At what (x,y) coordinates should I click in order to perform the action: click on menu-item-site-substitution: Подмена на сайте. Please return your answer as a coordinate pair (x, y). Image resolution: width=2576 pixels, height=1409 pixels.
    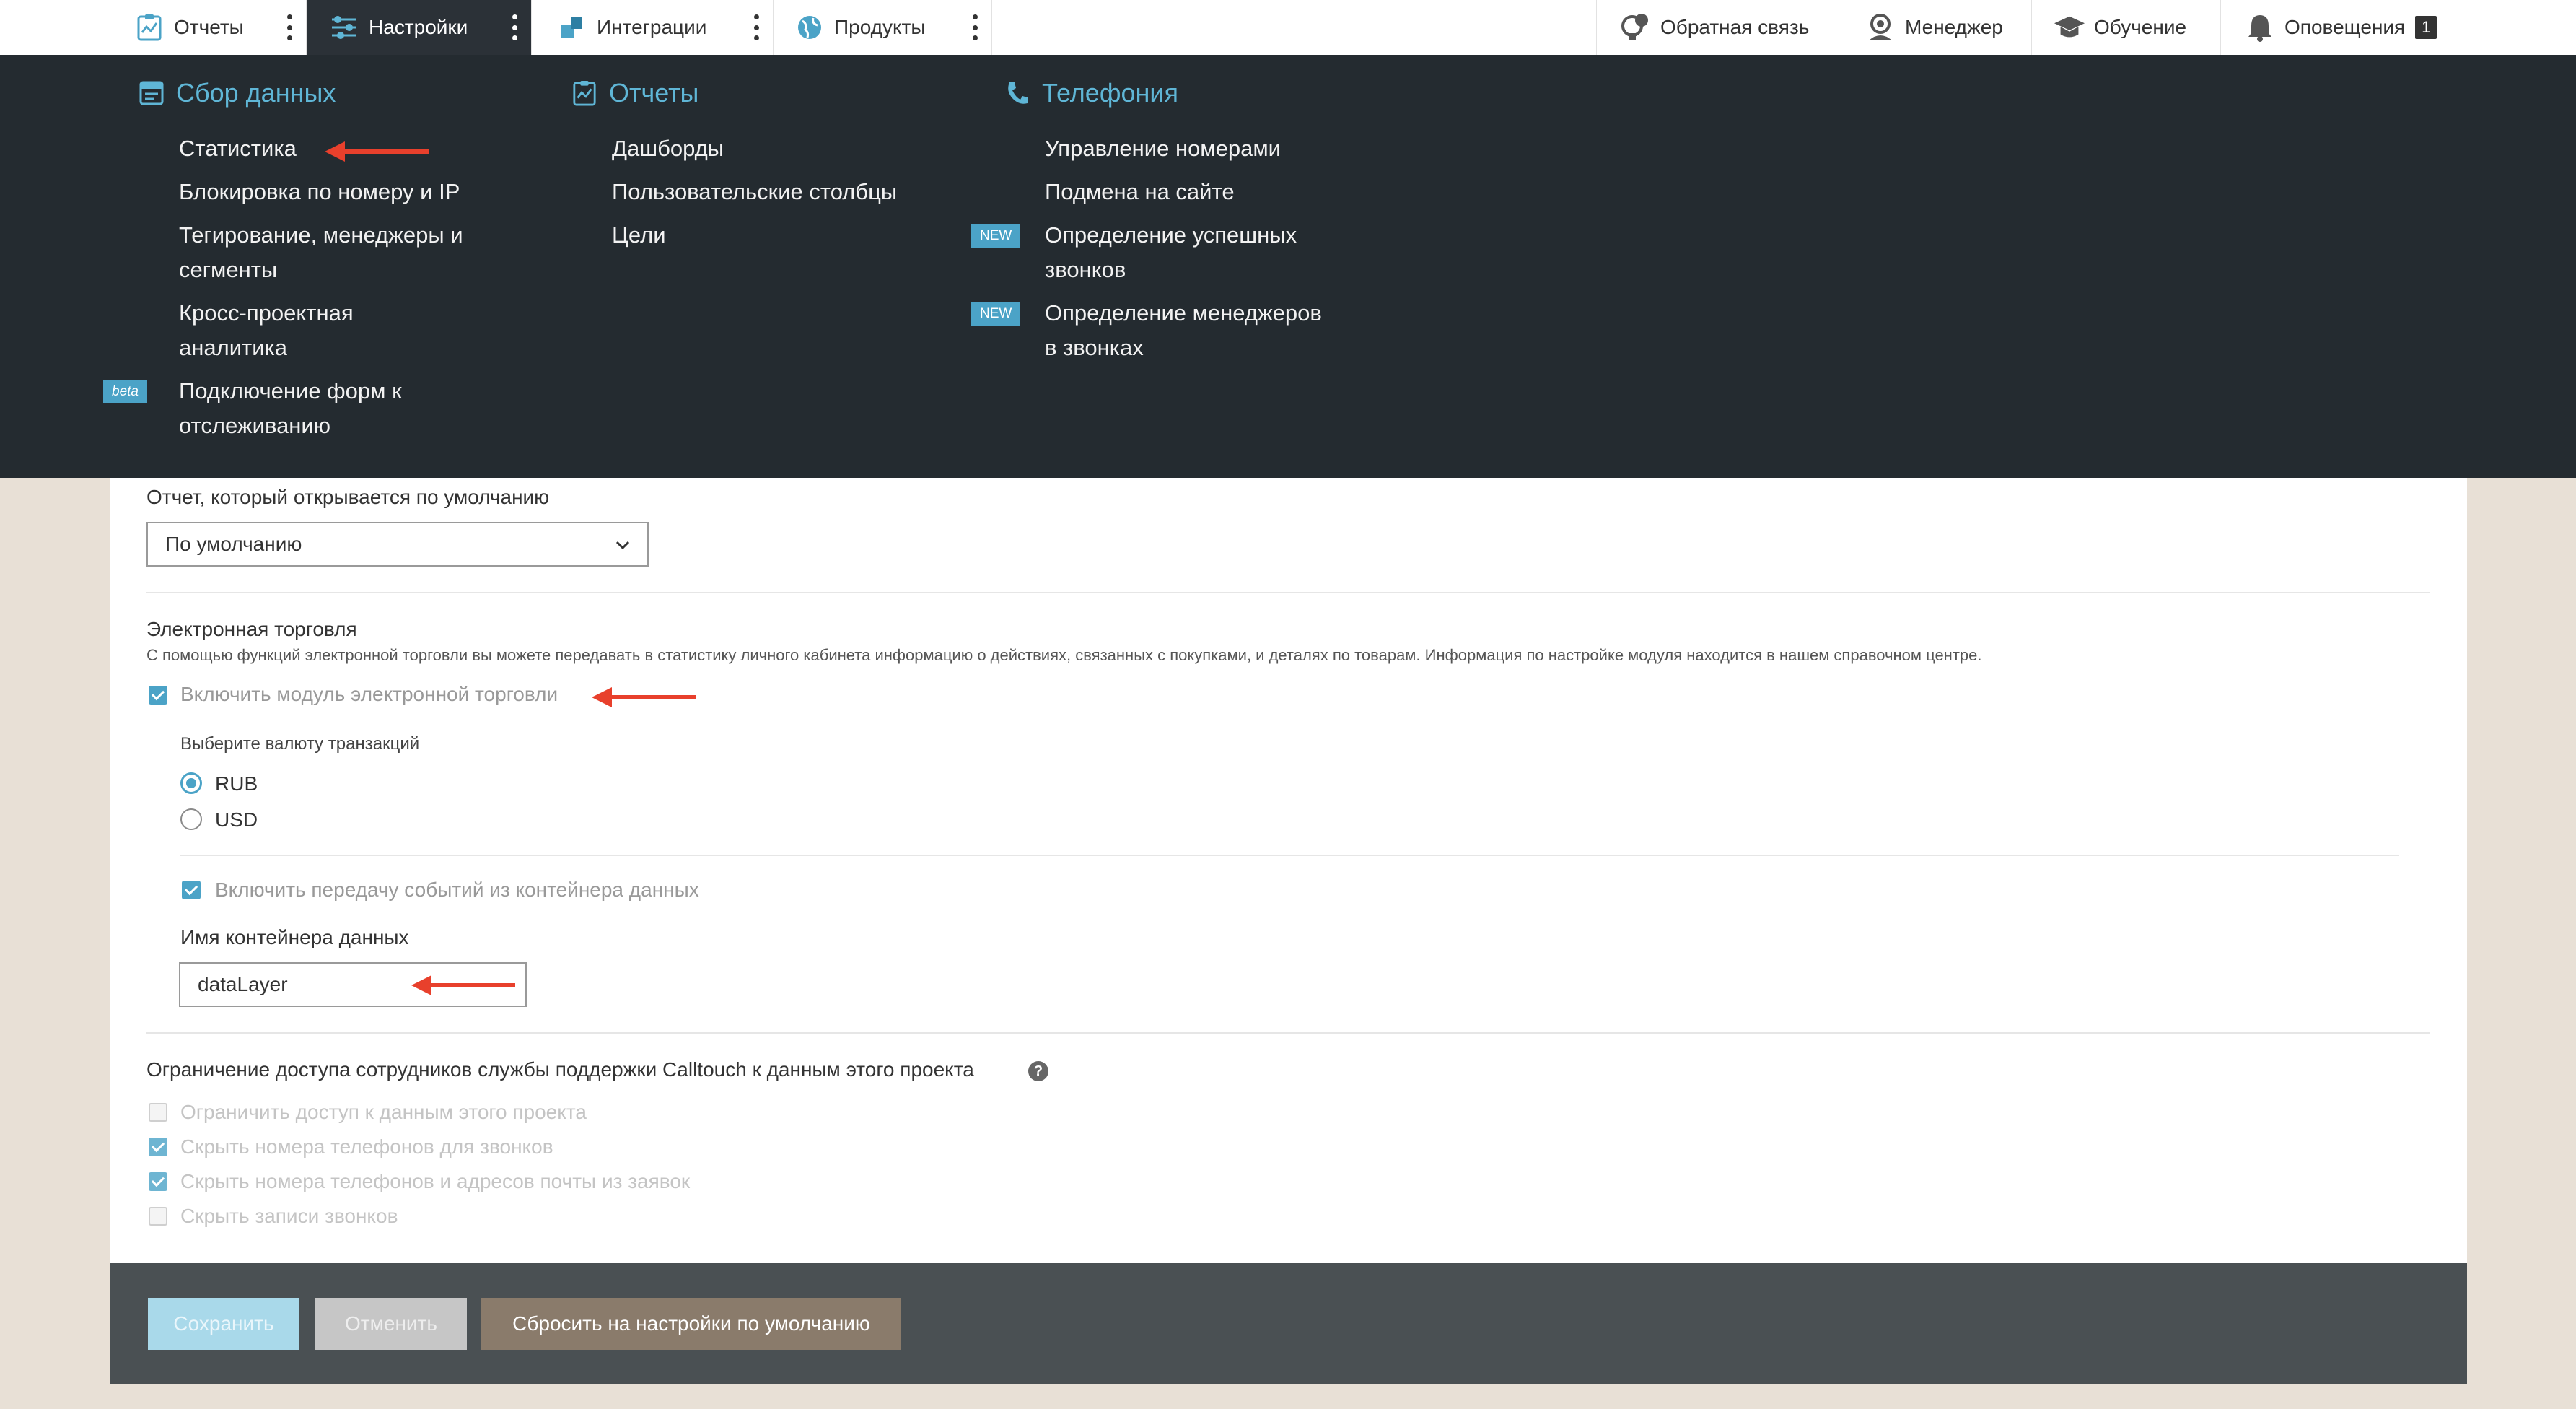
    Looking at the image, I should click on (1140, 192).